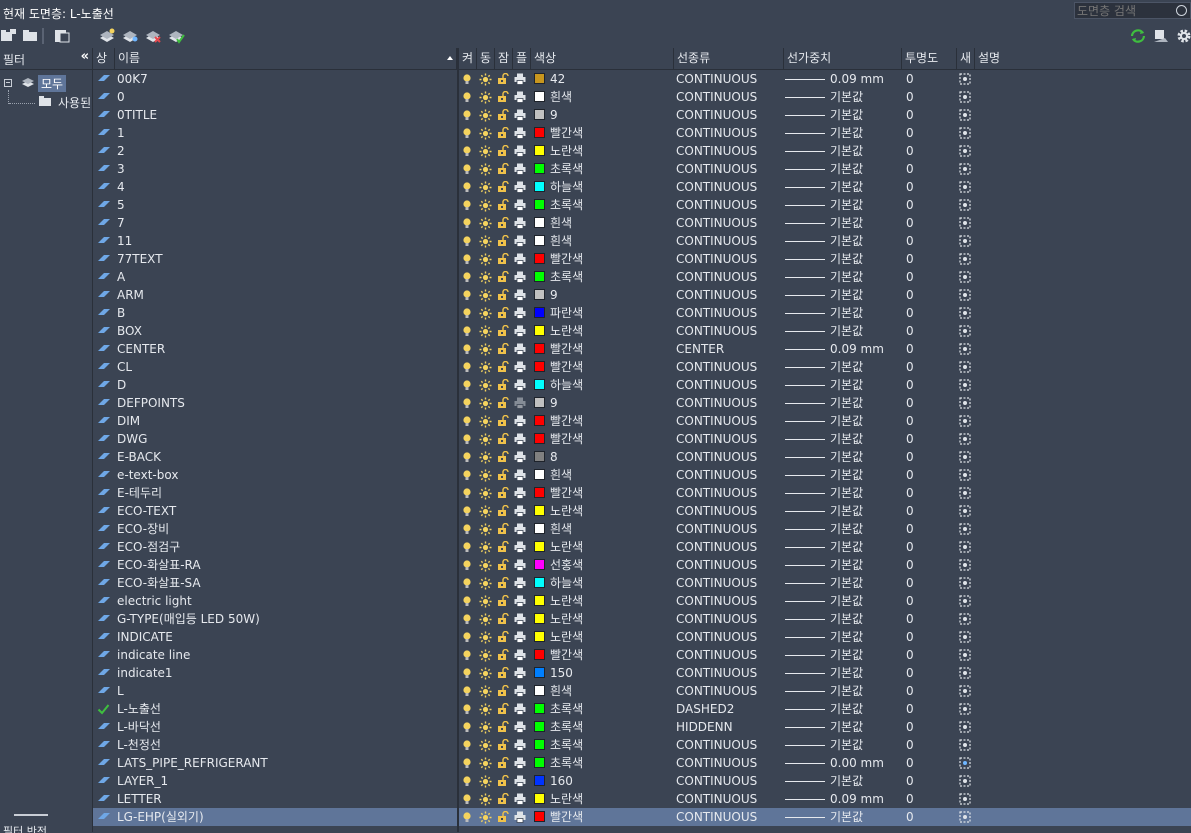 The width and height of the screenshot is (1191, 833). What do you see at coordinates (285, 277) in the screenshot?
I see `layer-name: A` at bounding box center [285, 277].